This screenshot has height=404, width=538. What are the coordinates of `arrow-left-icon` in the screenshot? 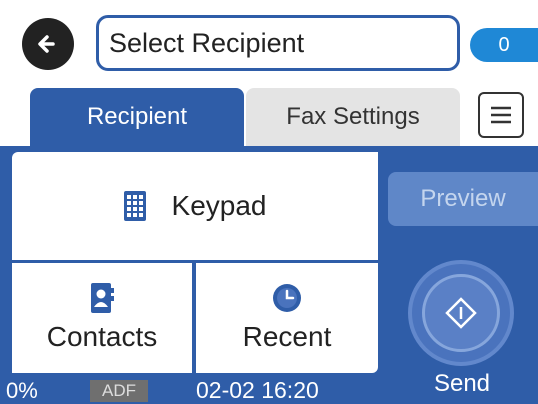 It's located at (46, 44).